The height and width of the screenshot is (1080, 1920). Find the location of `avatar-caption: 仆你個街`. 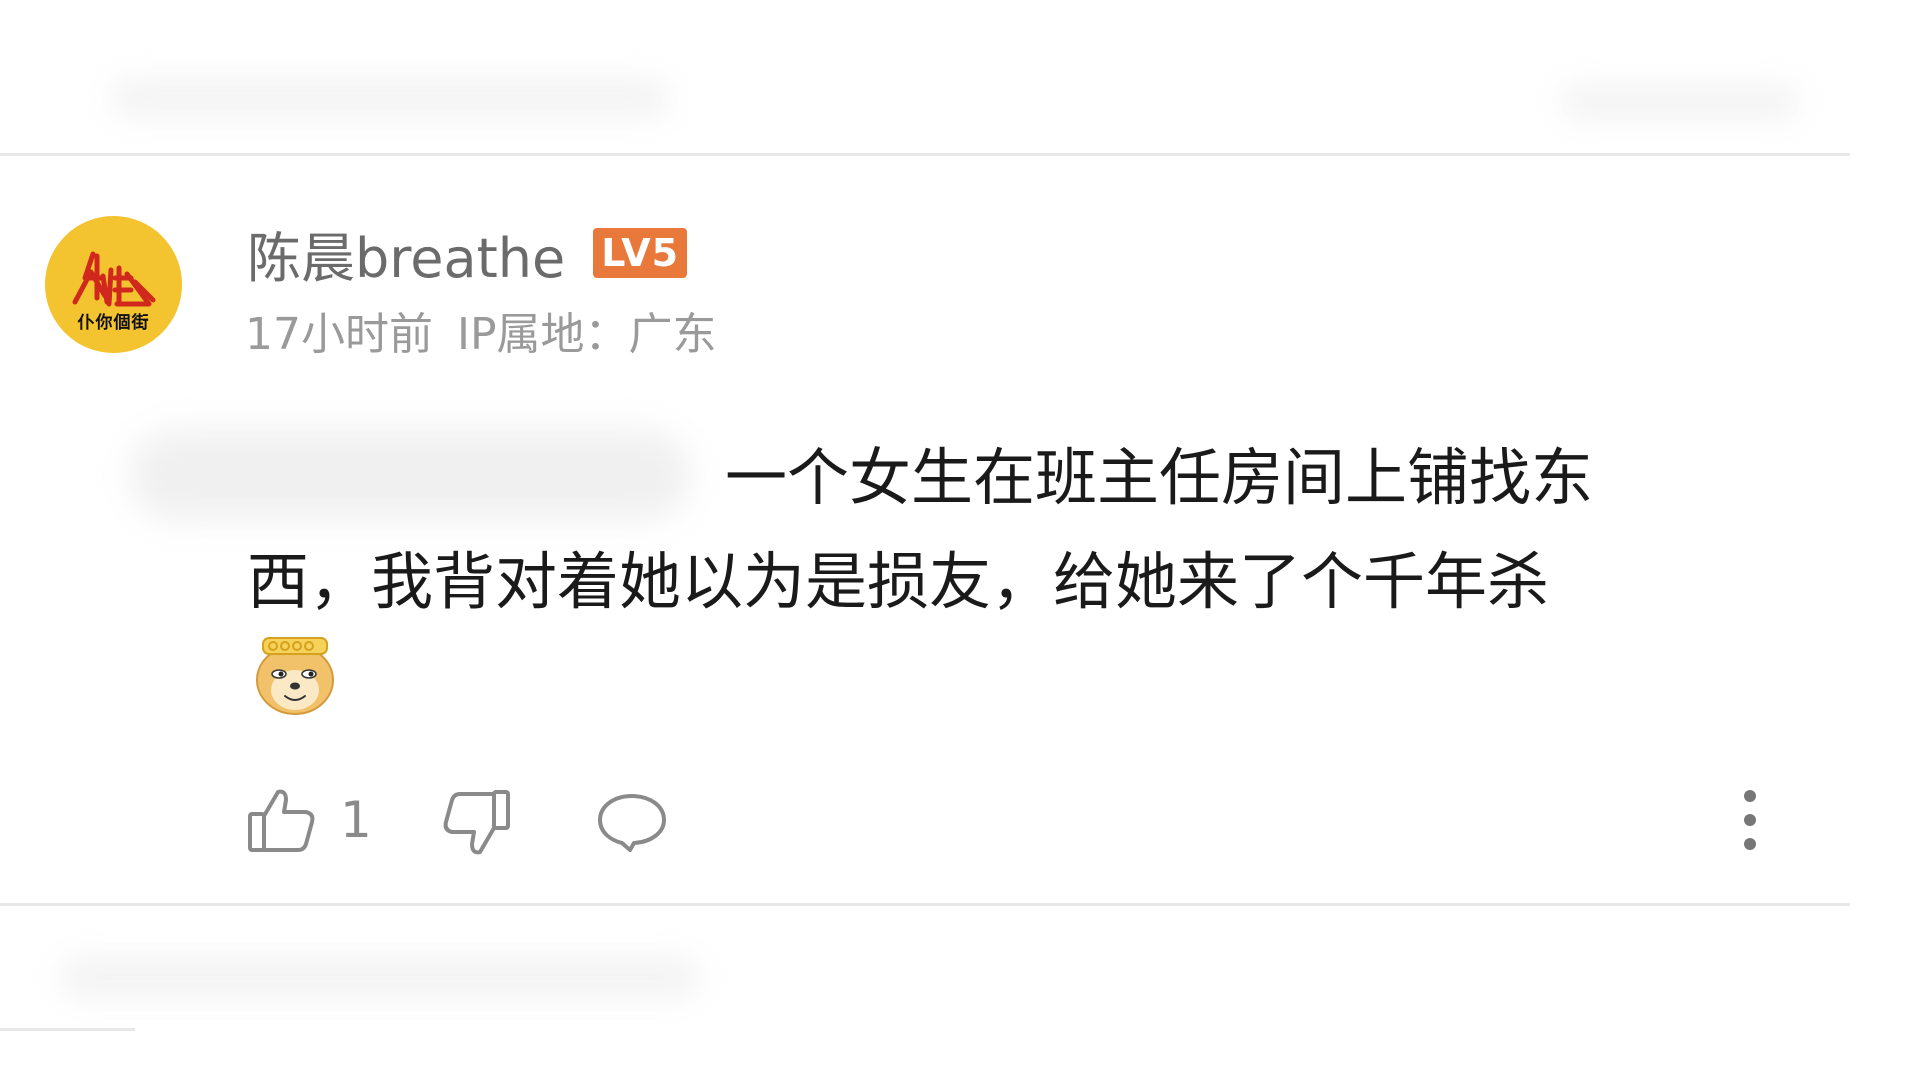

avatar-caption: 仆你個街 is located at coordinates (113, 323).